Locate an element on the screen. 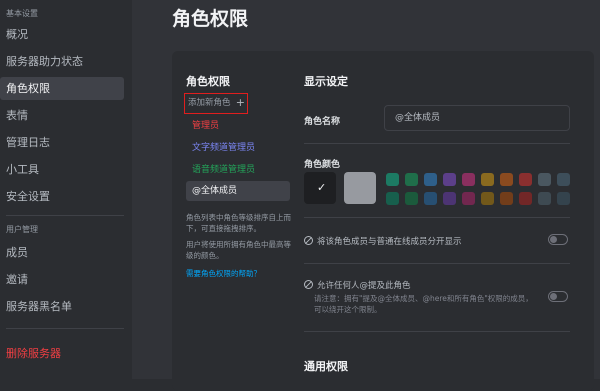 The width and height of the screenshot is (600, 391). check-icon: ✓ is located at coordinates (322, 187).